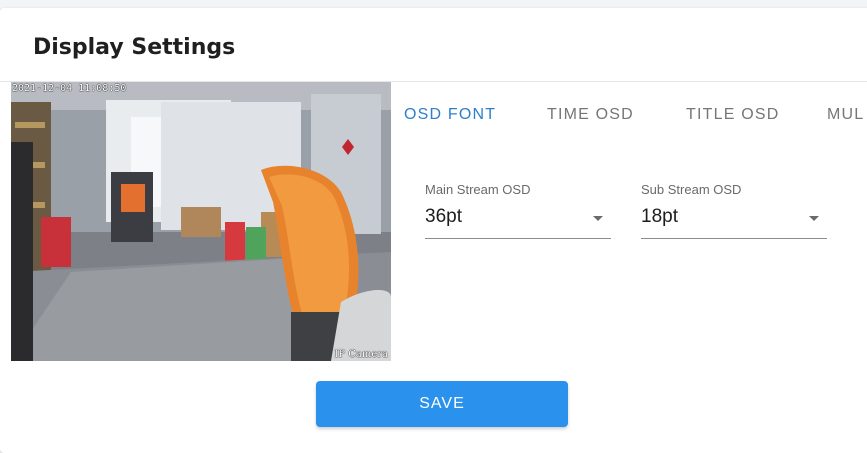 The width and height of the screenshot is (867, 453). Describe the element at coordinates (442, 404) in the screenshot. I see `save-button: SAVE` at that location.